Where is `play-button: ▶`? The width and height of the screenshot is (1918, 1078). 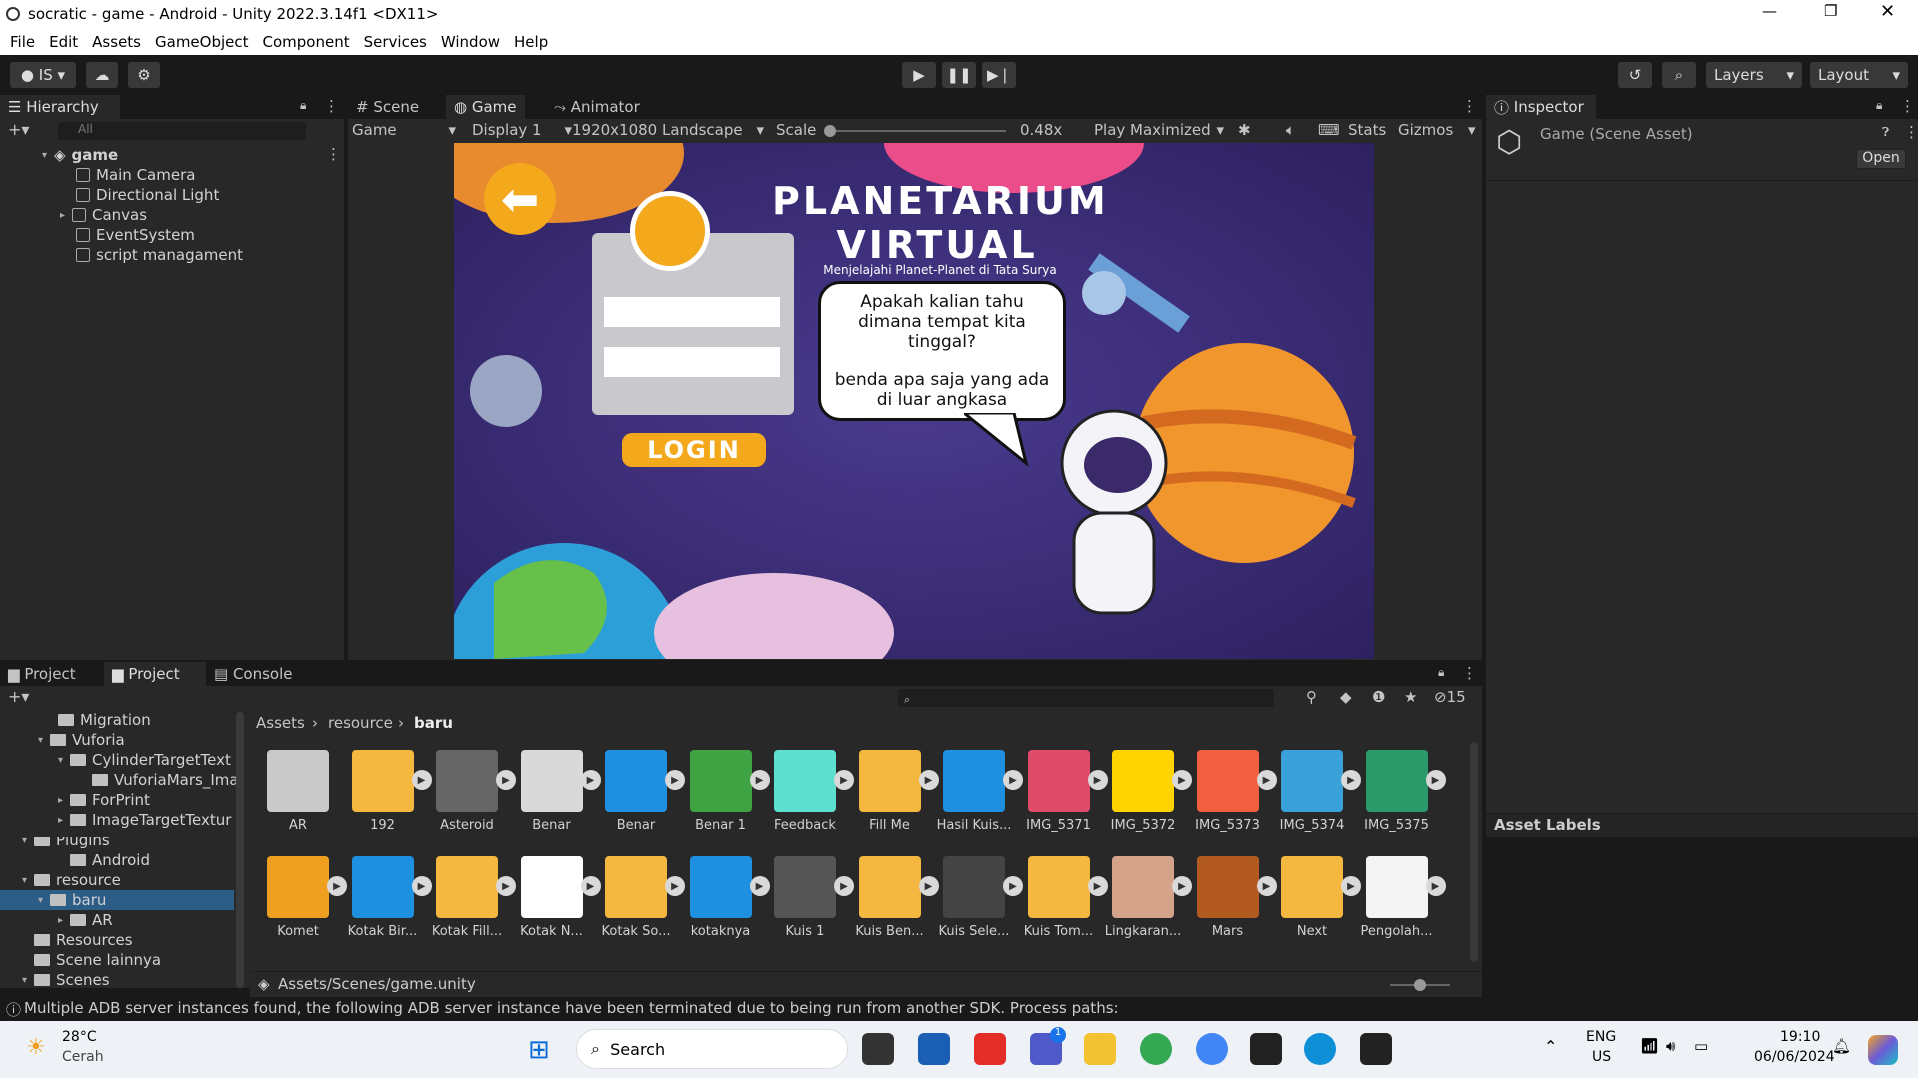
play-button: ▶ is located at coordinates (919, 75).